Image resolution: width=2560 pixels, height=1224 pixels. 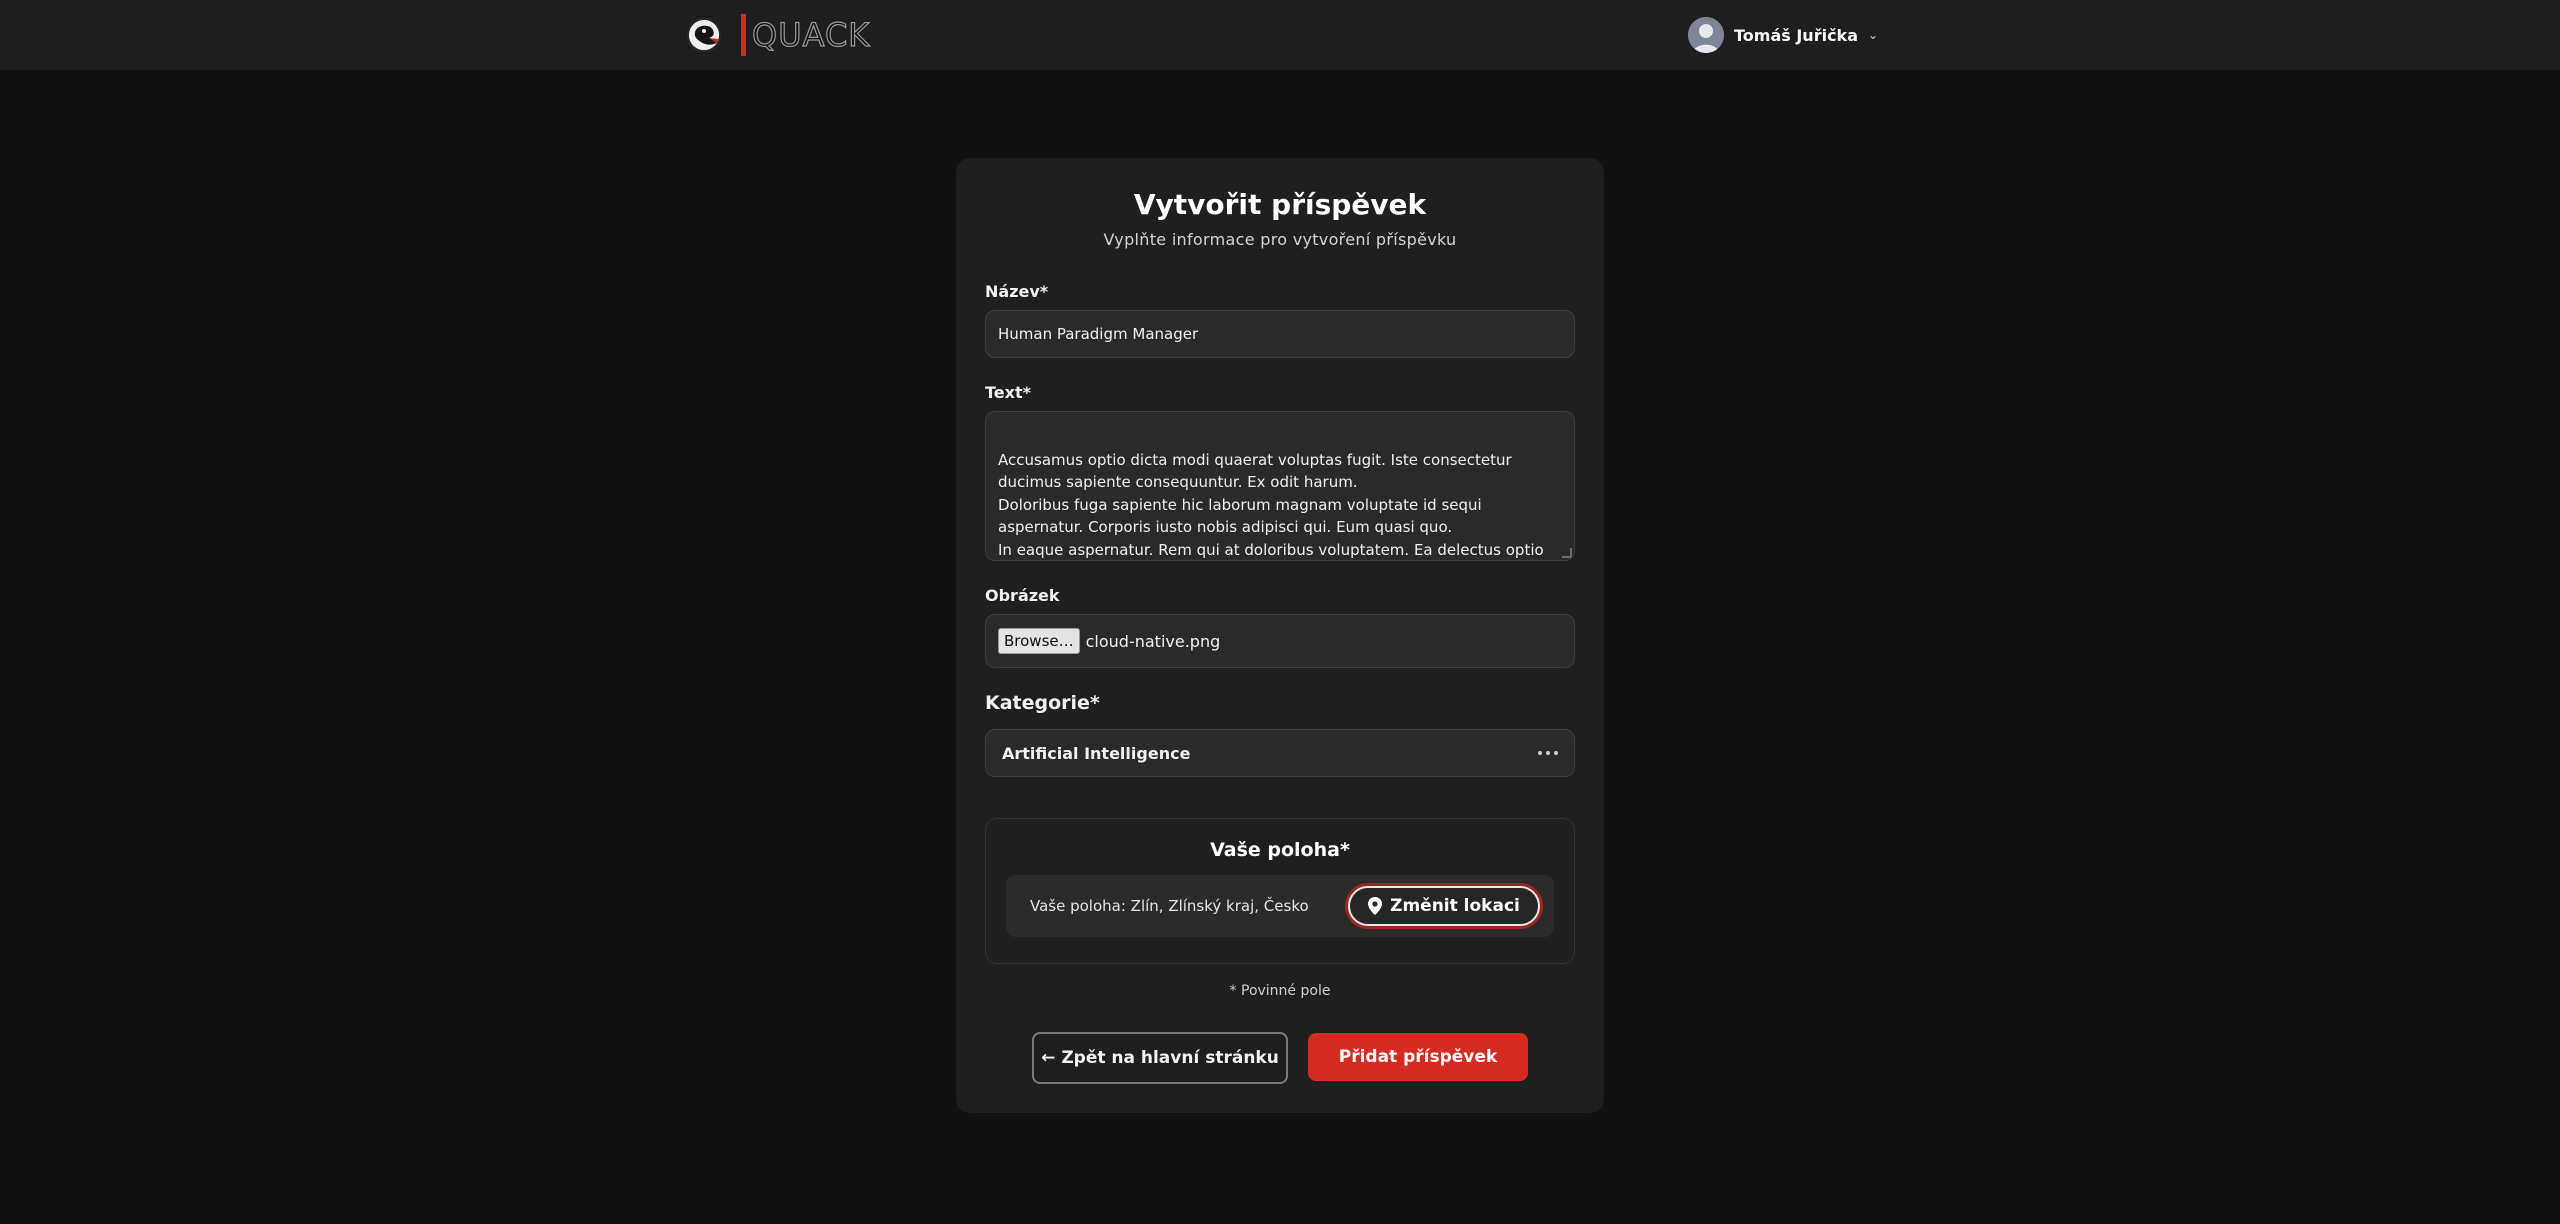 I want to click on user-menu: Tomáš Juřička ⌄, so click(x=1783, y=35).